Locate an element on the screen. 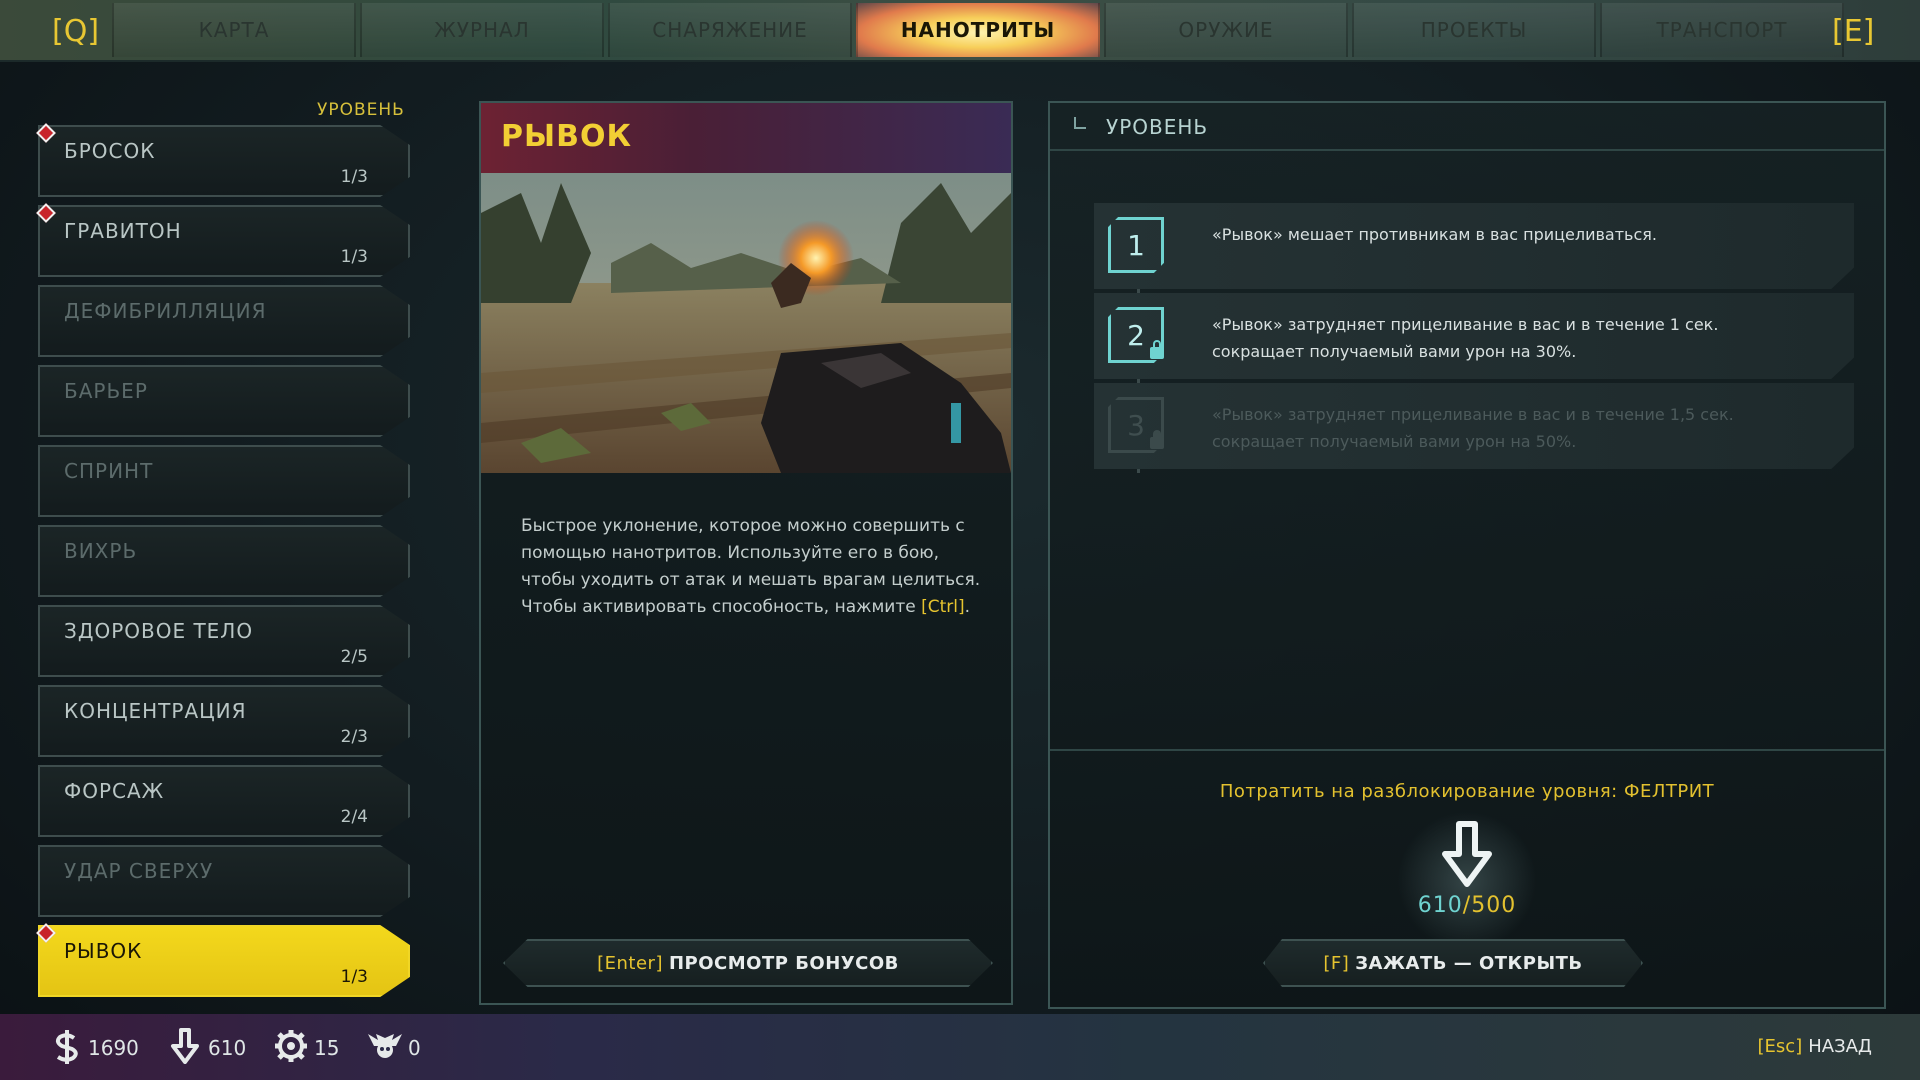 This screenshot has height=1080, width=1920. view-bonuses-key: [Enter] is located at coordinates (630, 963).